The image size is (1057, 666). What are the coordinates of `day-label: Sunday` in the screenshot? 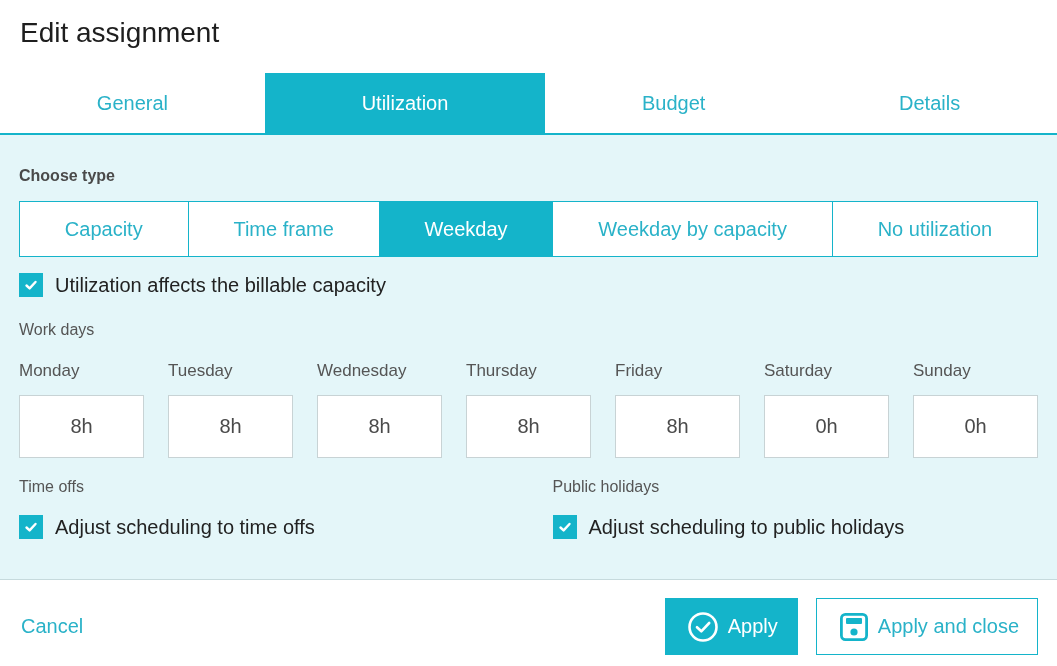 It's located at (942, 371).